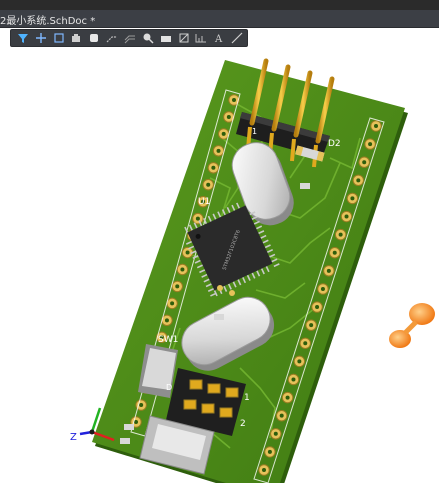 The width and height of the screenshot is (439, 483). What do you see at coordinates (184, 38) in the screenshot?
I see `region-icon` at bounding box center [184, 38].